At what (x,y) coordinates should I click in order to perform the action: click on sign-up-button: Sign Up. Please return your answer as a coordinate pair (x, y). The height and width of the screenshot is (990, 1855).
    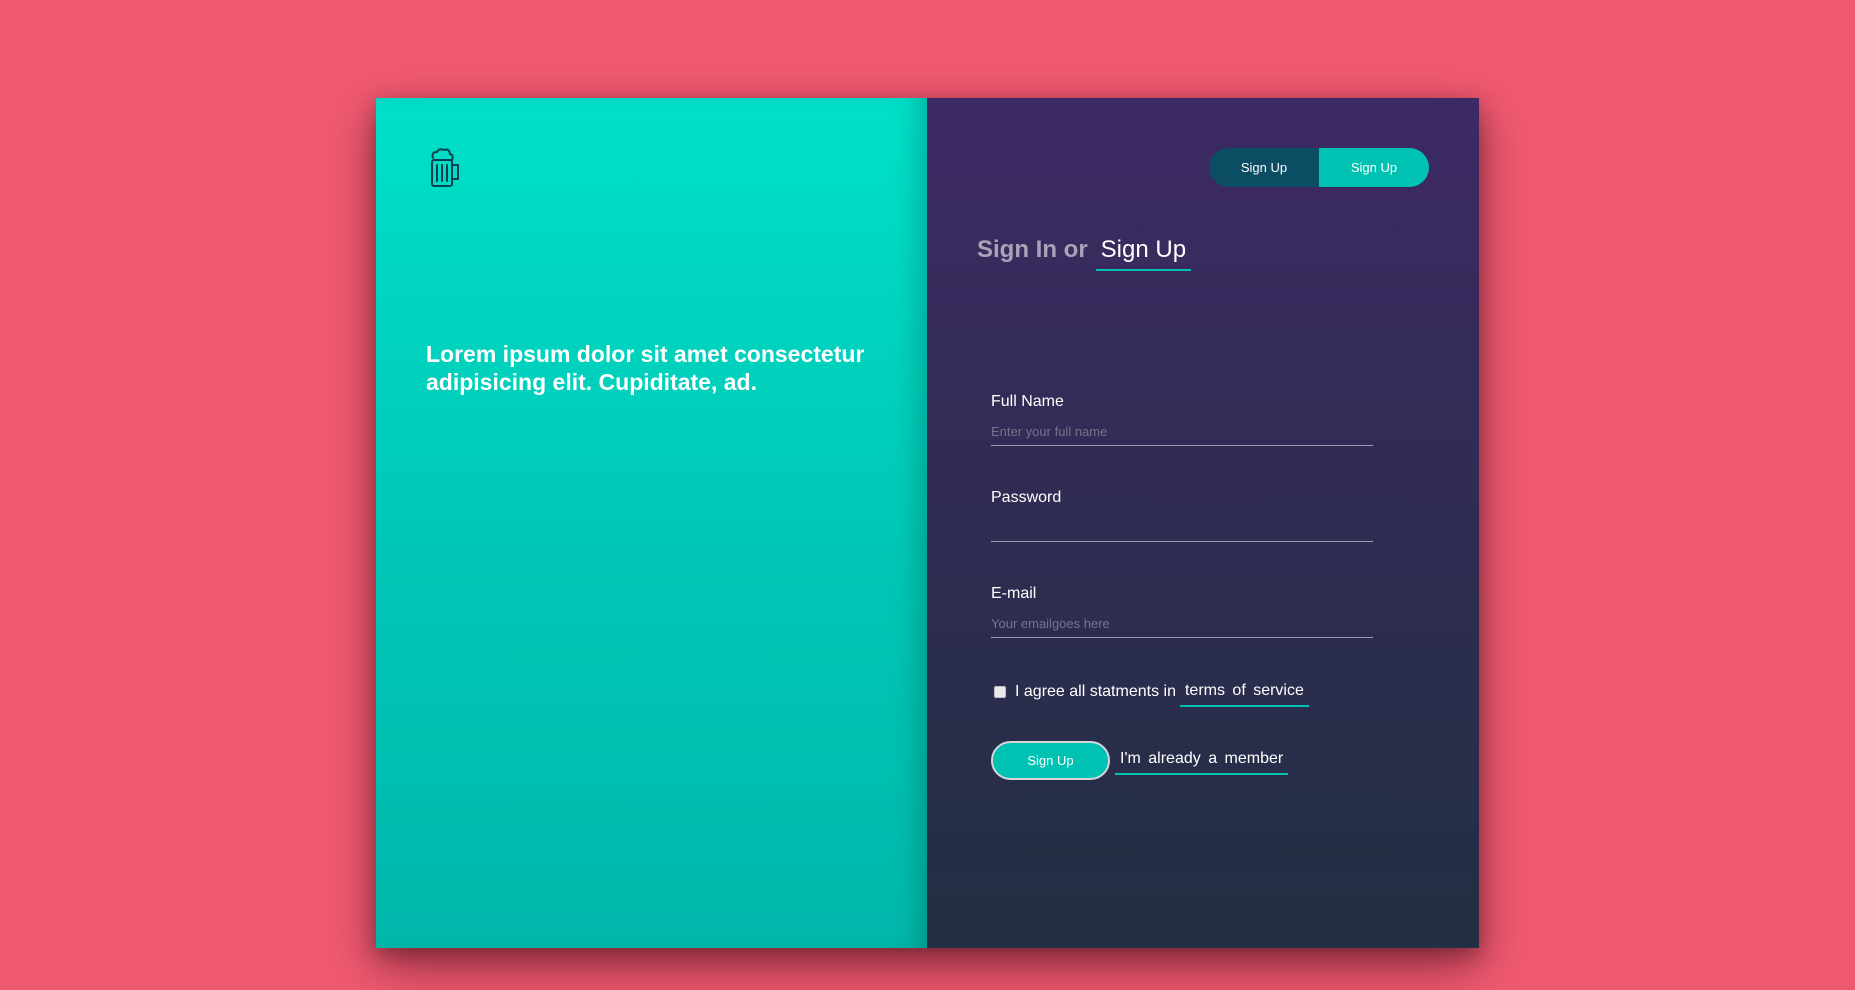
    Looking at the image, I should click on (1050, 760).